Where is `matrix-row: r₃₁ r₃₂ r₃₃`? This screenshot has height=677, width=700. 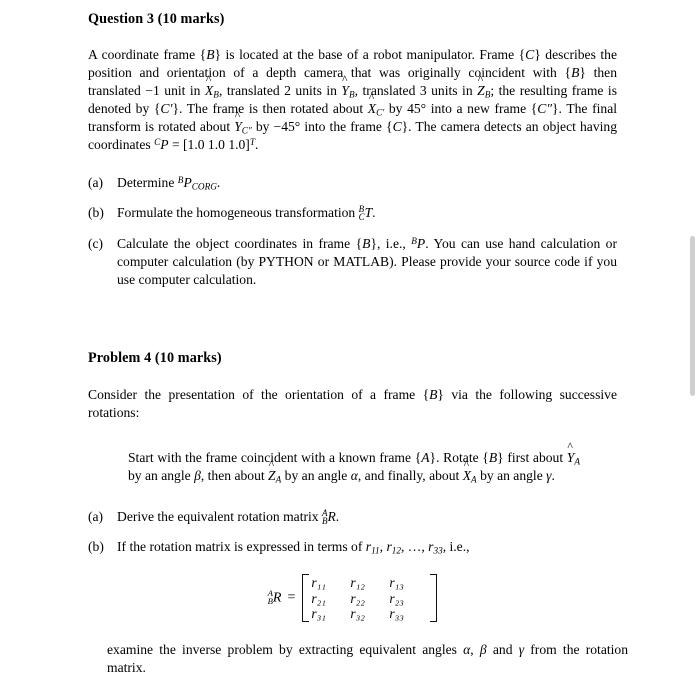 matrix-row: r₃₁ r₃₂ r₃₃ is located at coordinates (369, 613).